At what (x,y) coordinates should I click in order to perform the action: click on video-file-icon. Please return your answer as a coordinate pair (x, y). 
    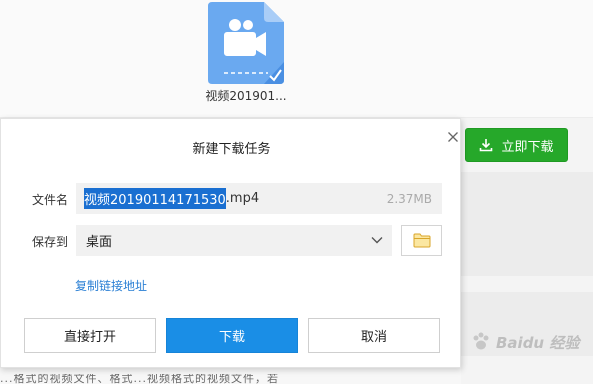
    Looking at the image, I should click on (246, 43).